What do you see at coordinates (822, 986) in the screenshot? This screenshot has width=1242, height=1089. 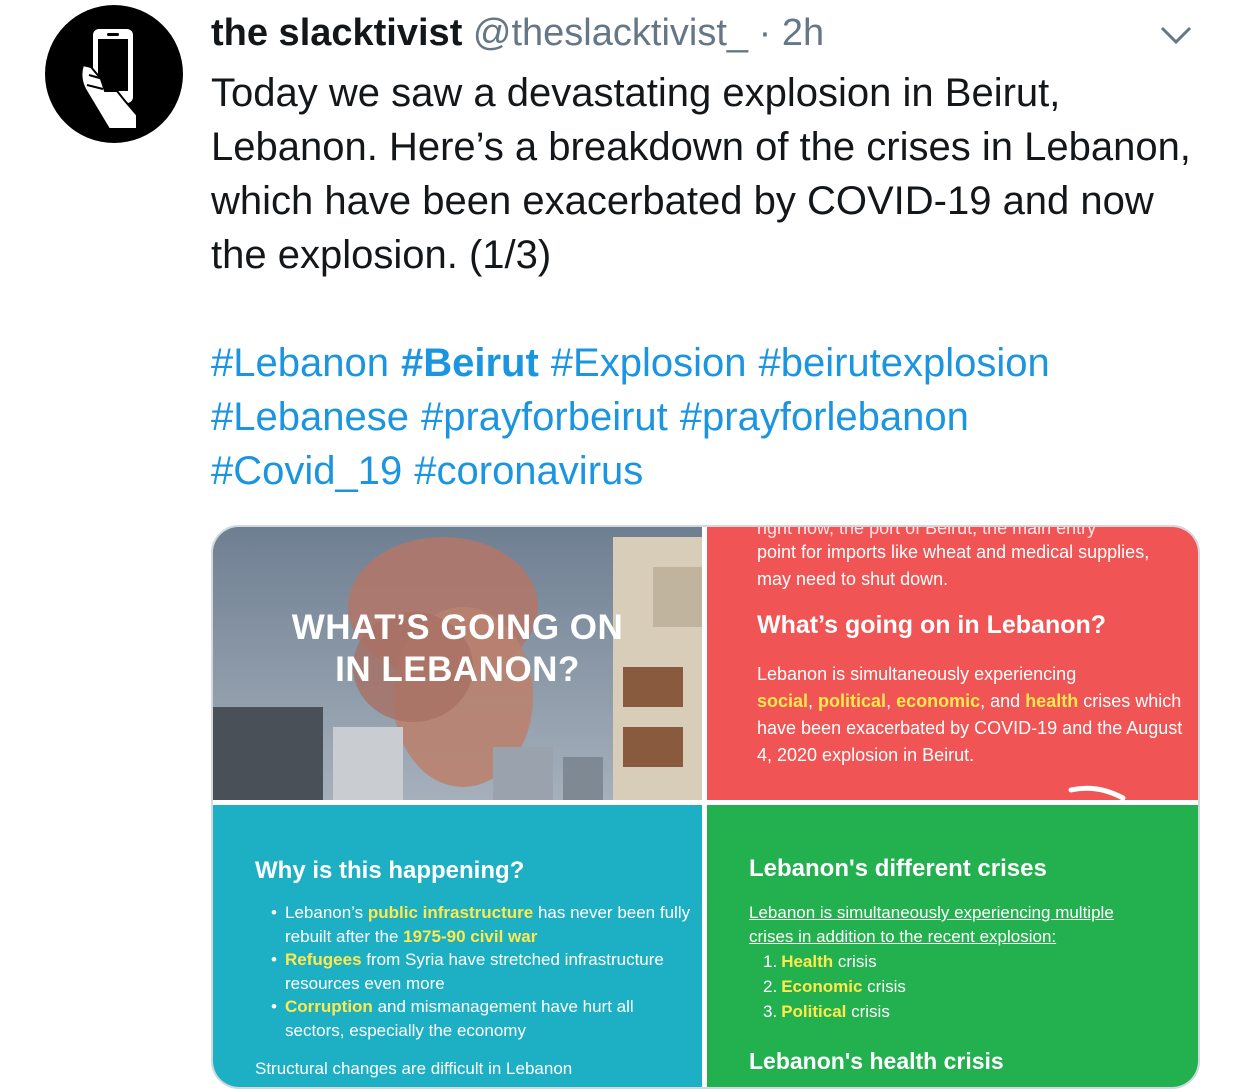 I see `highlight-text: Economic` at bounding box center [822, 986].